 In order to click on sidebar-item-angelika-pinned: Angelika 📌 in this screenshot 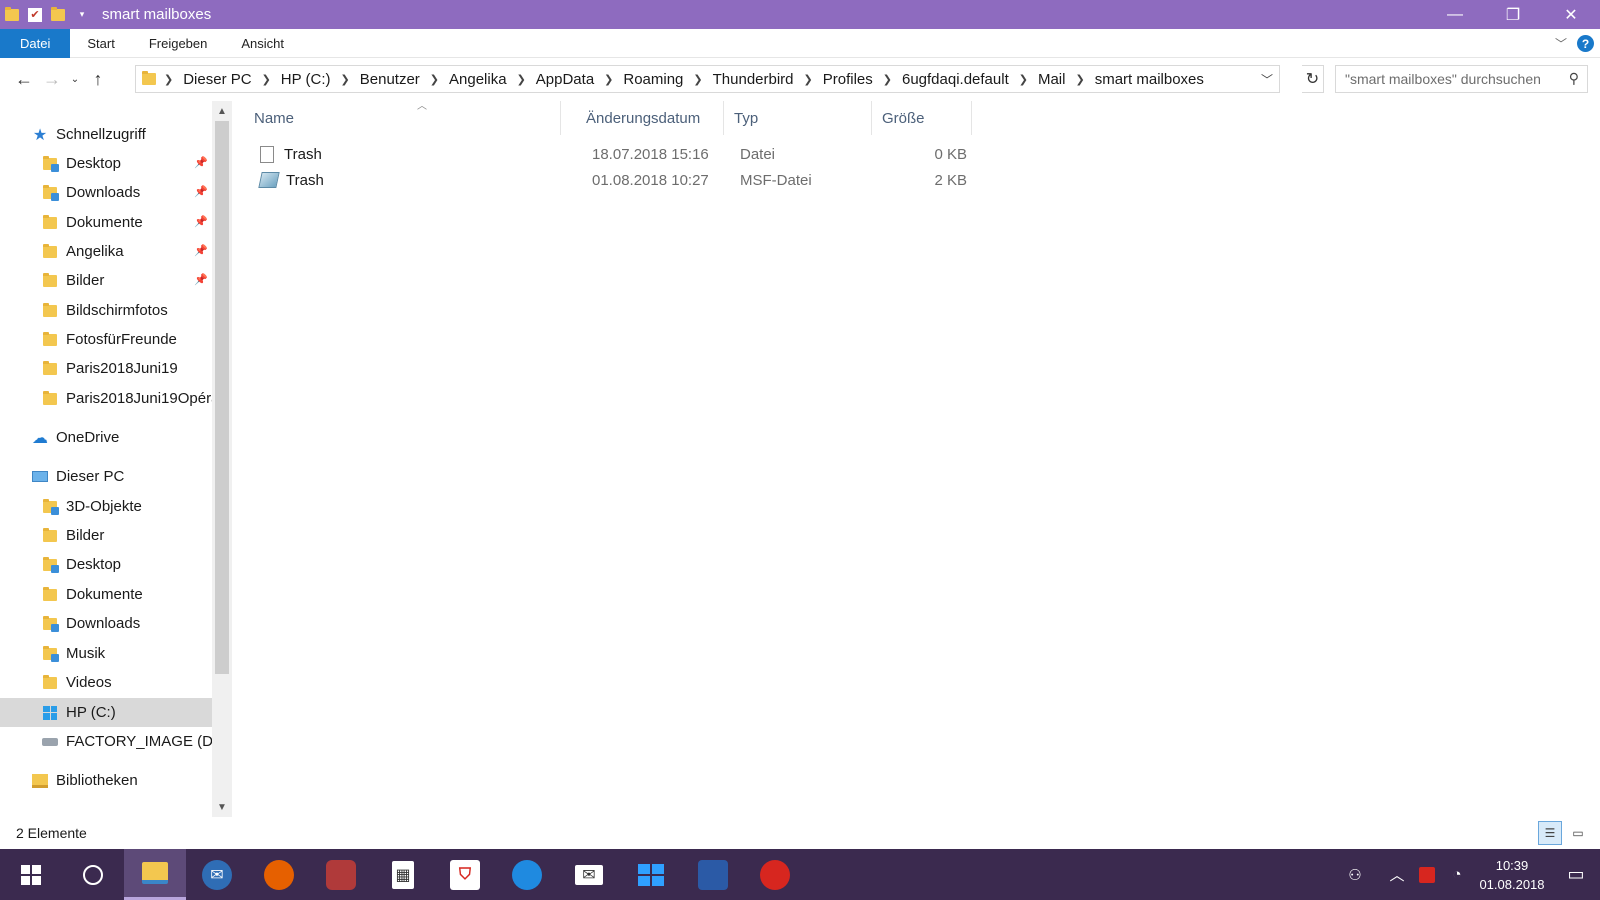, I will do `click(106, 251)`.